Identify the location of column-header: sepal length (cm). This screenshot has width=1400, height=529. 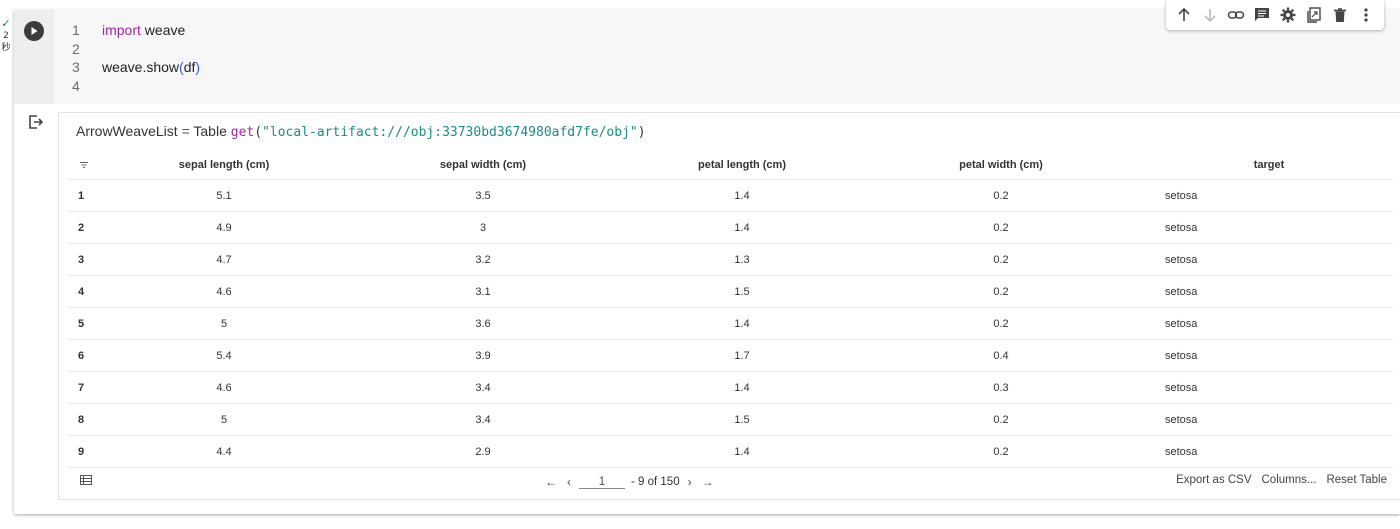
(224, 165).